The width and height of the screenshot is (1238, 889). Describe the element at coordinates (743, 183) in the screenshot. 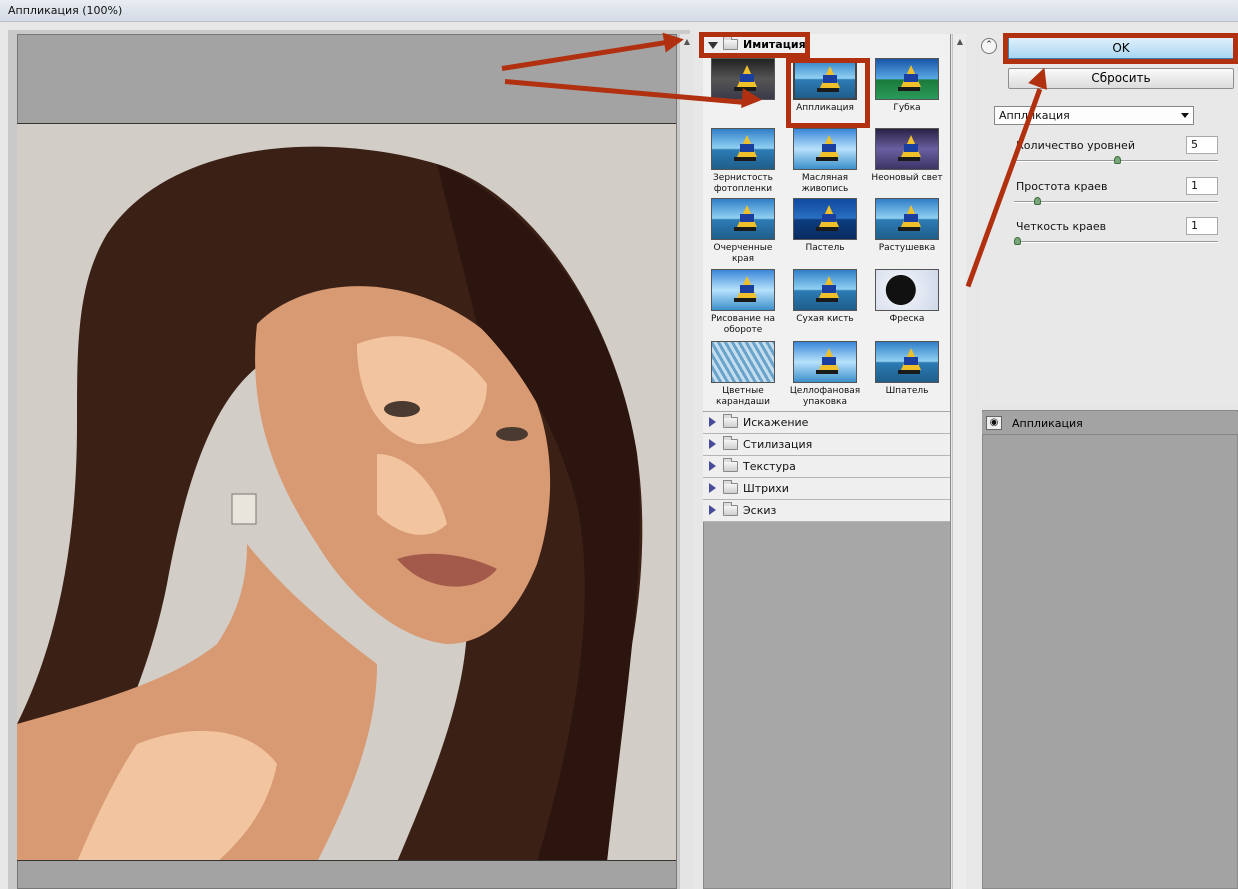

I see `filter-label: Зернистость фотопленки` at that location.